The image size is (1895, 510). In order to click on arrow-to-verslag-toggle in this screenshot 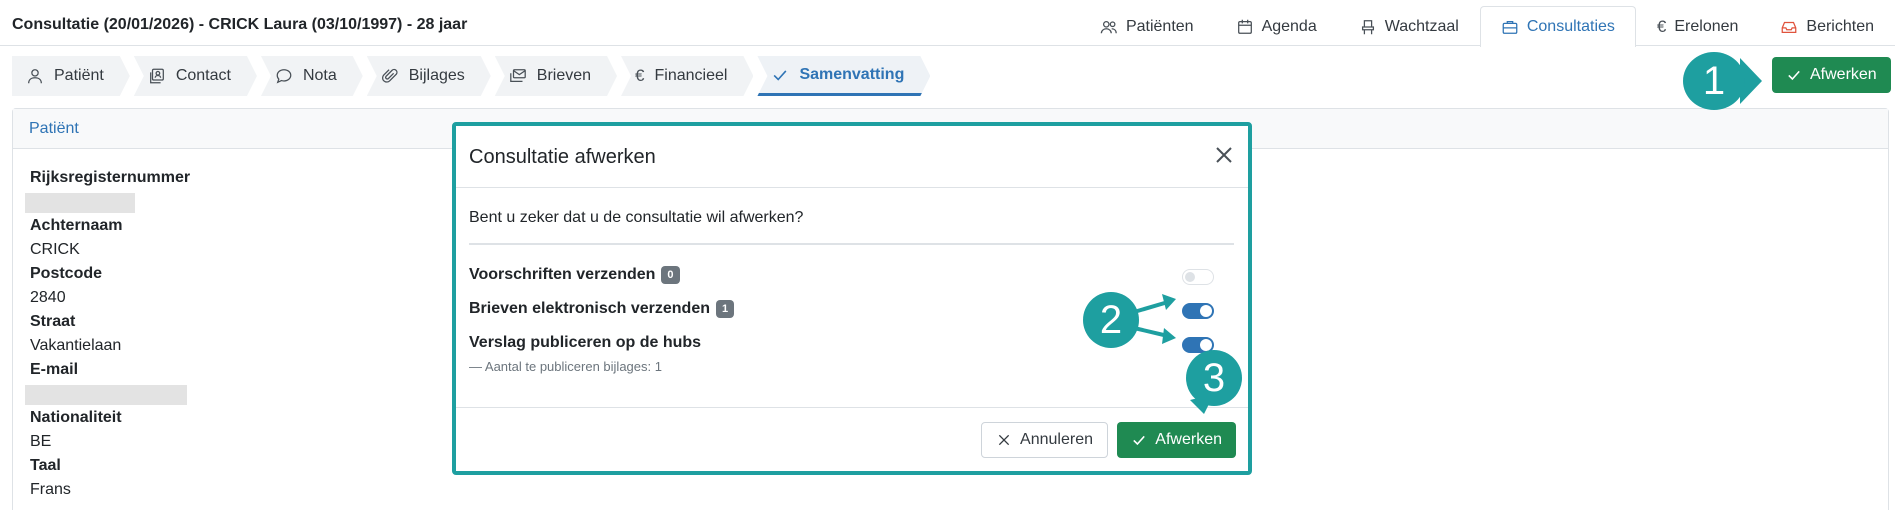, I will do `click(1151, 332)`.